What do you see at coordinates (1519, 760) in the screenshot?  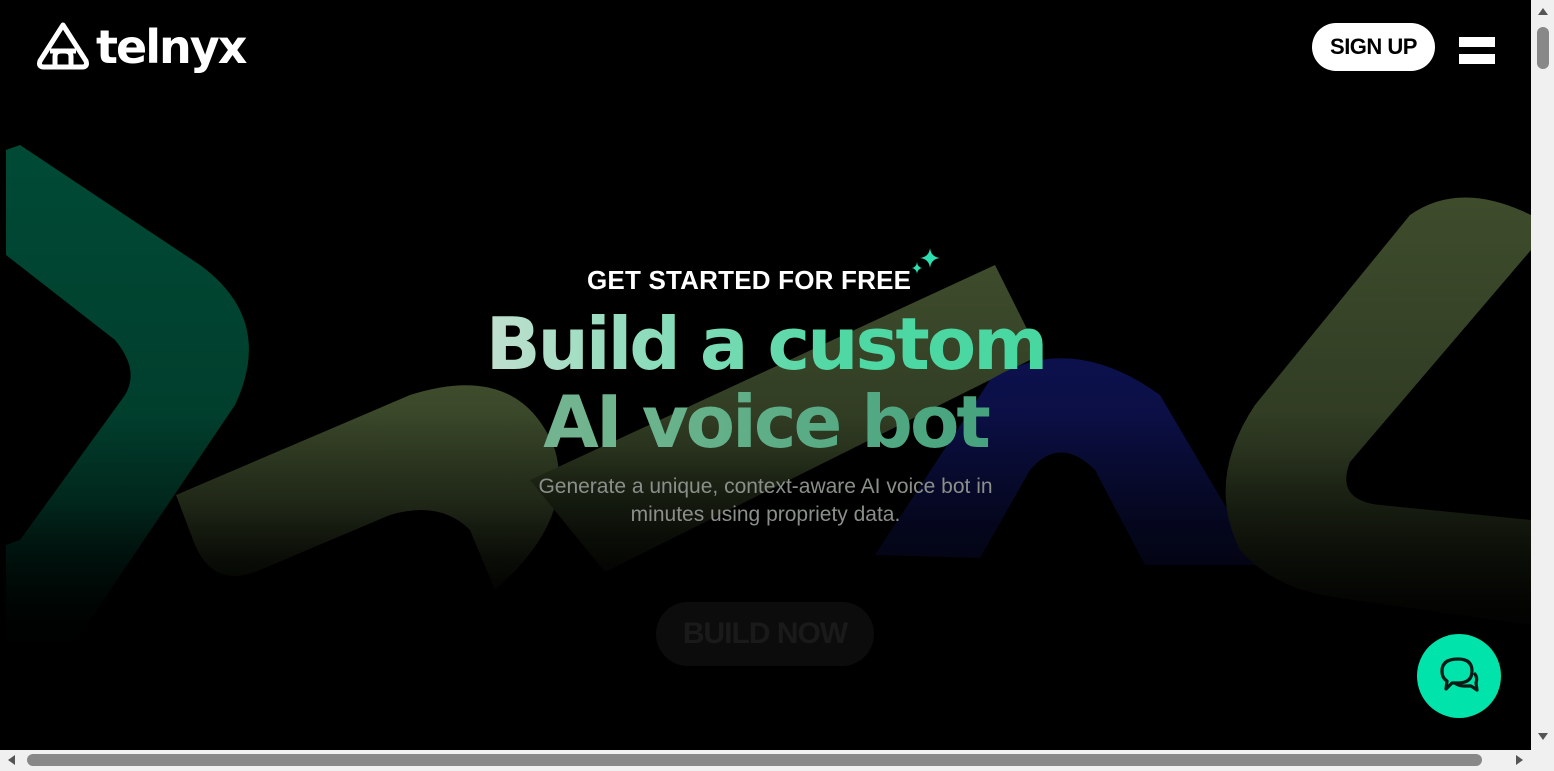 I see `scroll-right-arrow-icon` at bounding box center [1519, 760].